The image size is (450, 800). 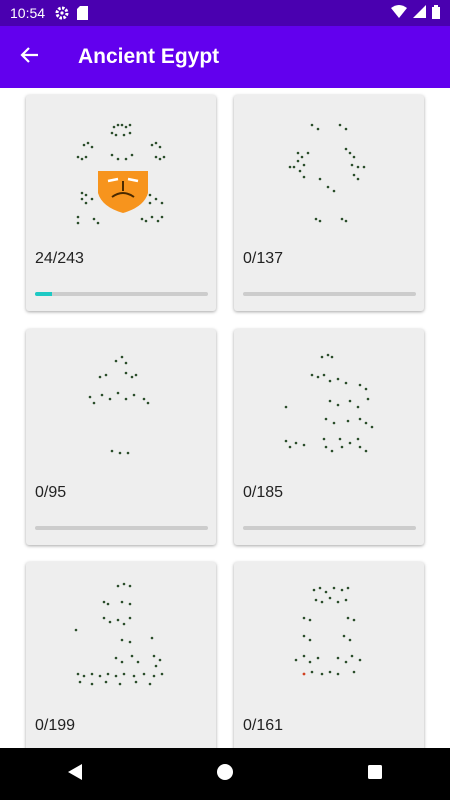 I want to click on level-card: 0/161, so click(x=329, y=655).